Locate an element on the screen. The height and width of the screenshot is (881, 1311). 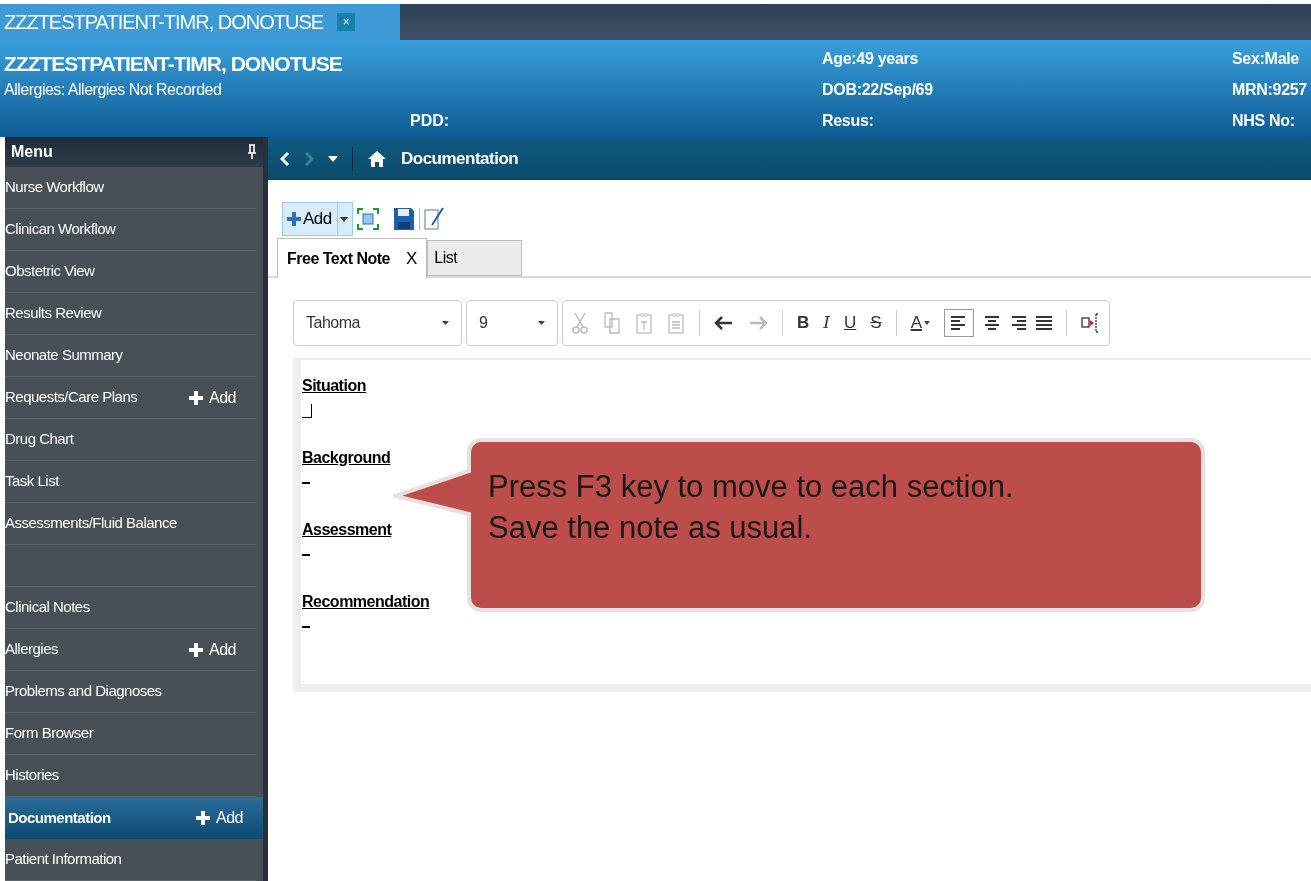
patient-tab-title: ZZZTESTPATIENT-TIMR, DONOTUSE is located at coordinates (164, 22).